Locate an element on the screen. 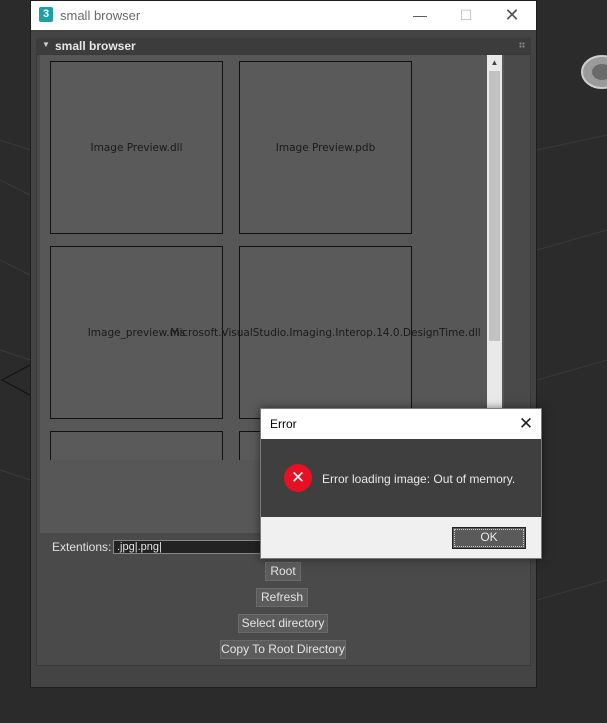 This screenshot has width=607, height=723. ok-button: OK is located at coordinates (489, 538).